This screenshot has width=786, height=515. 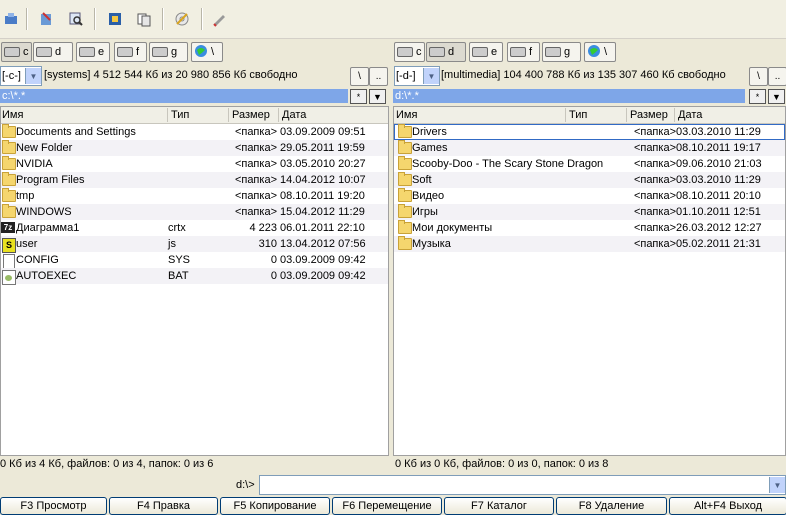 I want to click on file-row: Program Files <папка> 14.04.2012 10:07, so click(x=194, y=180).